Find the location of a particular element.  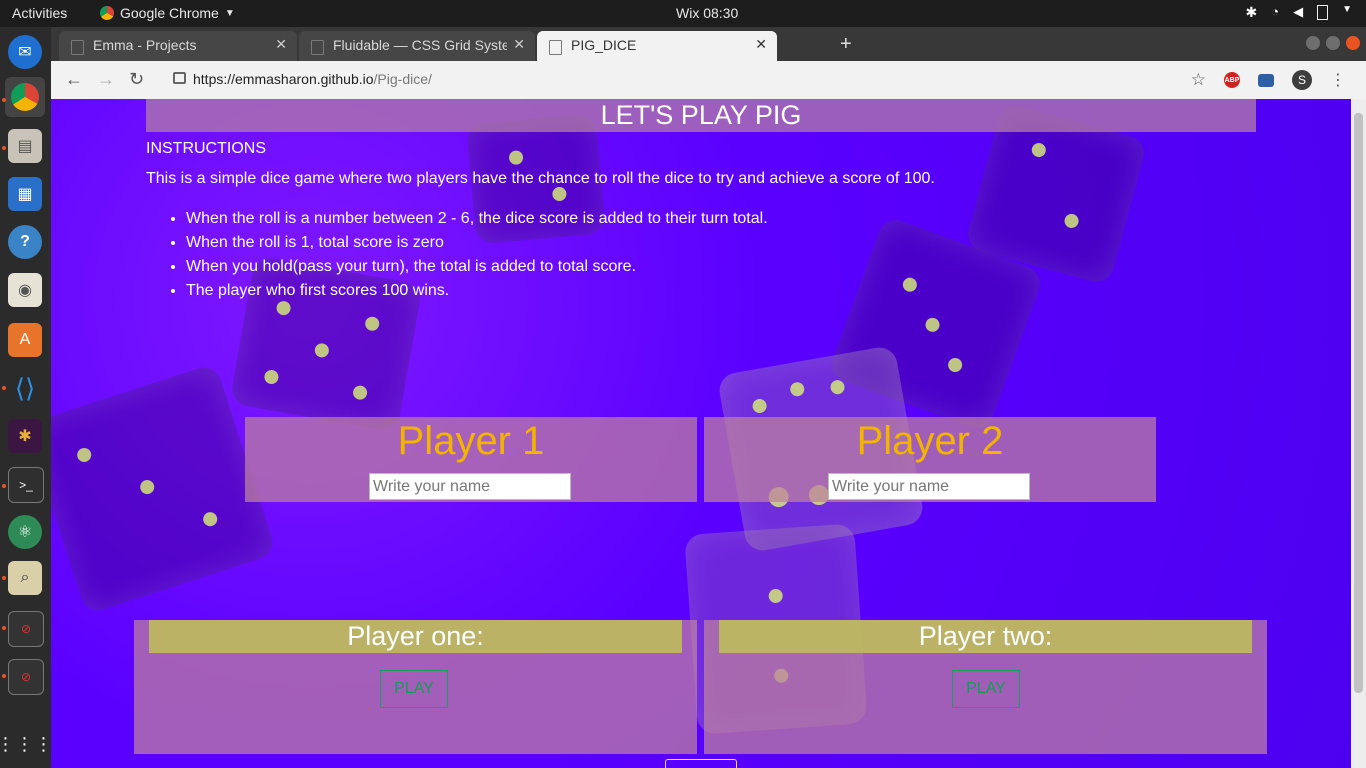

adblock-plus-icon: ABP is located at coordinates (1232, 80).